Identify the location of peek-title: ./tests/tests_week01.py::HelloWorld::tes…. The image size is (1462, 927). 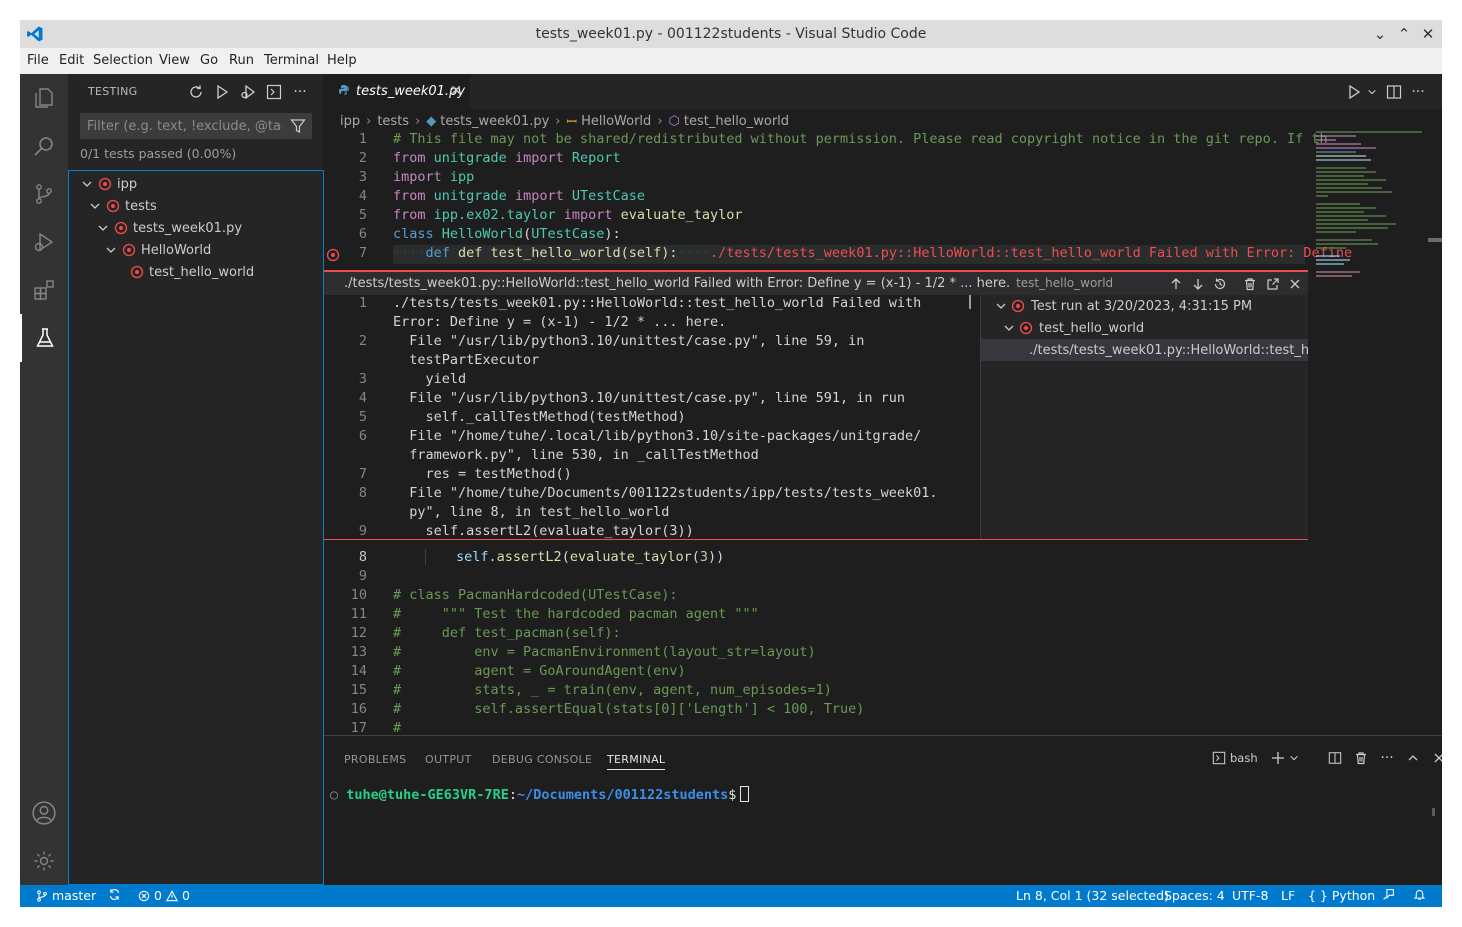
(729, 283).